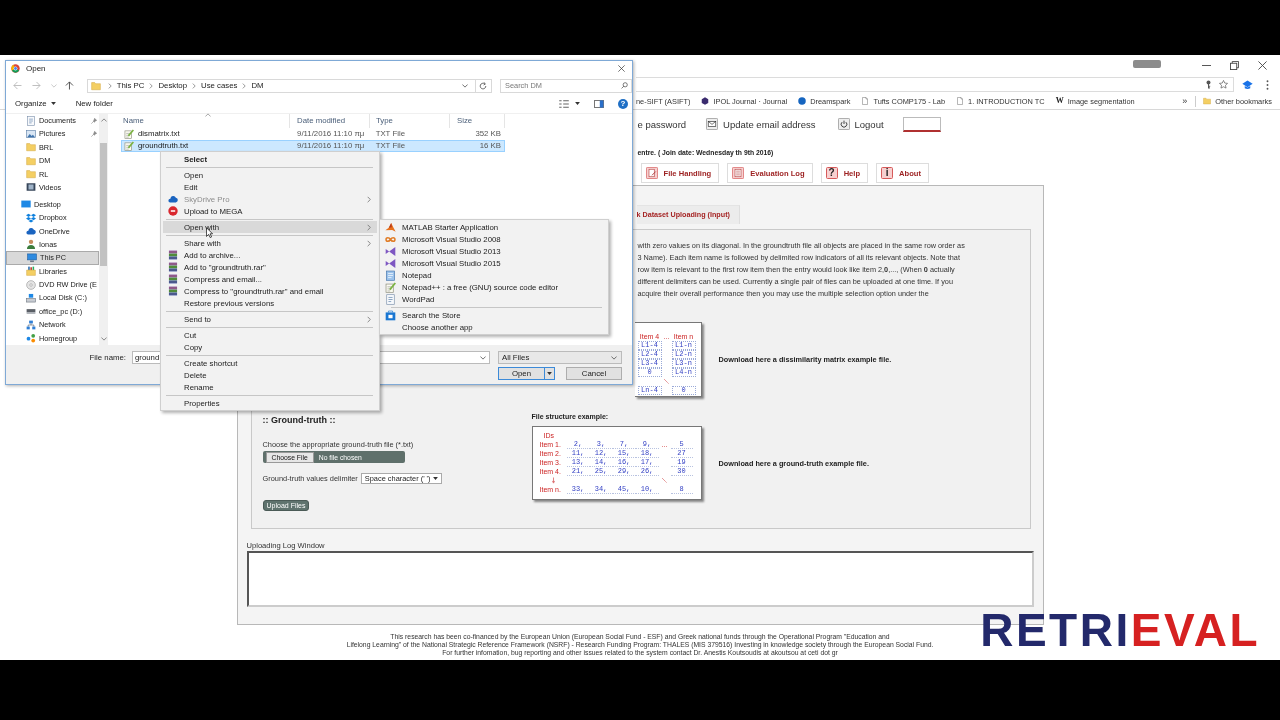 Image resolution: width=1280 pixels, height=720 pixels. I want to click on library-icon, so click(31, 271).